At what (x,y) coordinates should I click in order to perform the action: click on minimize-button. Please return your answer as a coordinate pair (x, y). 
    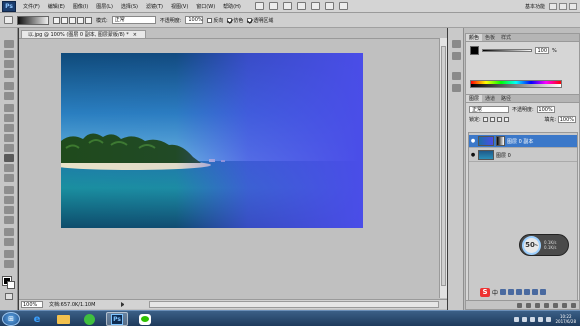
    Looking at the image, I should click on (553, 6).